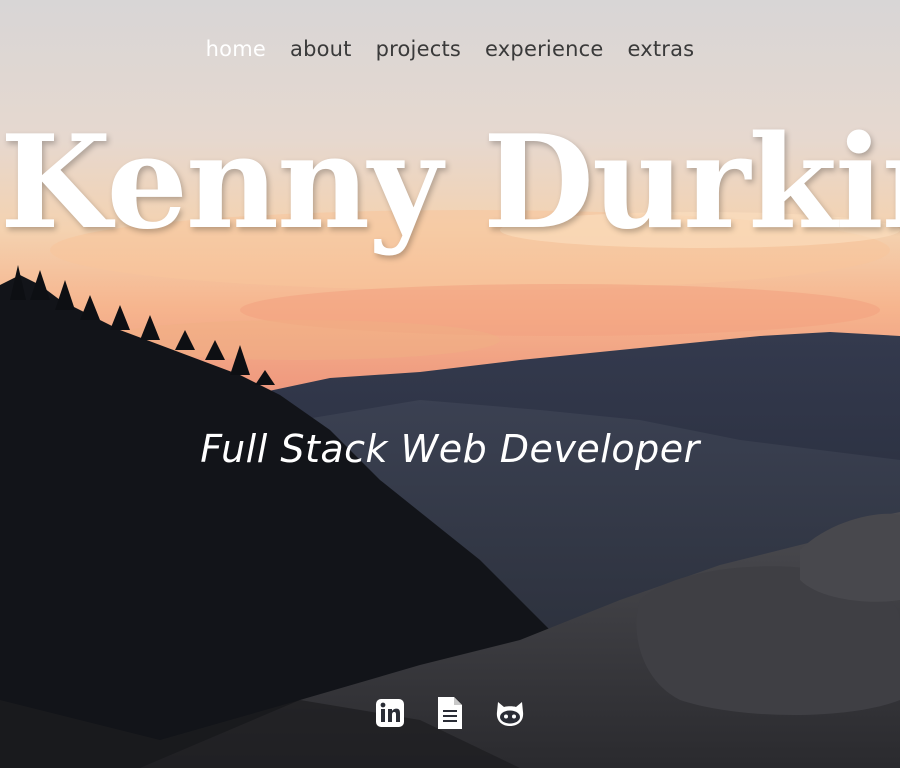  I want to click on nav-item-projects: projects, so click(418, 49).